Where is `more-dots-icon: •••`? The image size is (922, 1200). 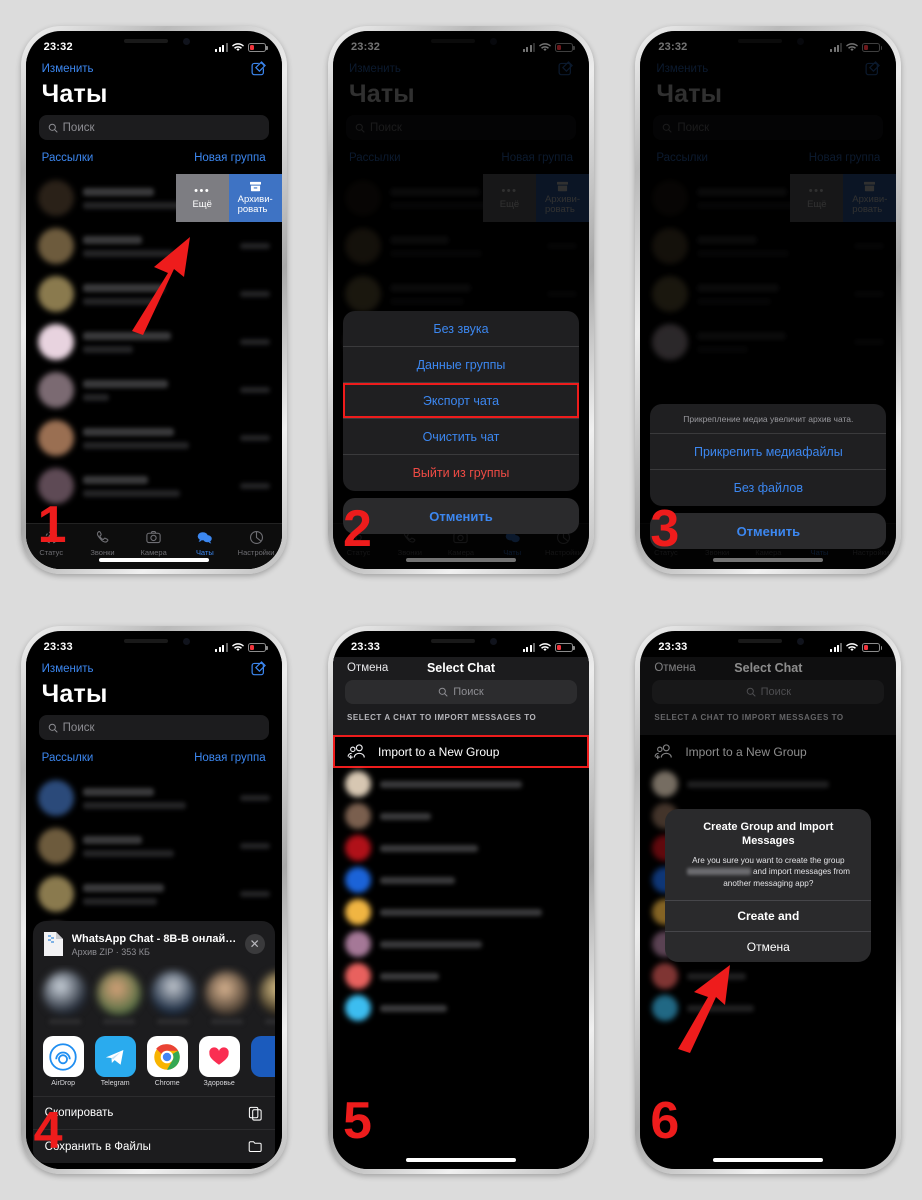 more-dots-icon: ••• is located at coordinates (202, 190).